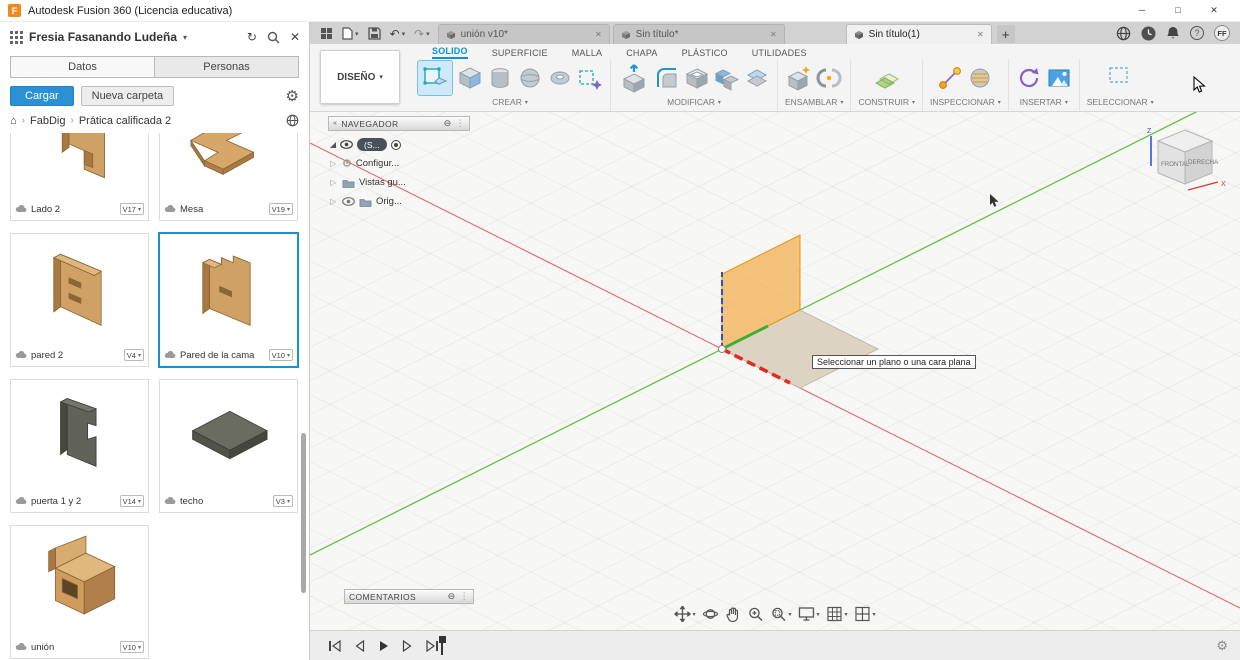 The width and height of the screenshot is (1240, 660). I want to click on close-panel-icon: ✕, so click(295, 37).